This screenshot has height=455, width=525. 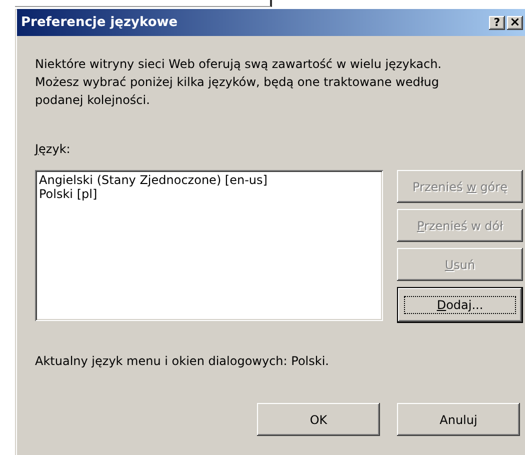 What do you see at coordinates (515, 23) in the screenshot?
I see `close-button: ×` at bounding box center [515, 23].